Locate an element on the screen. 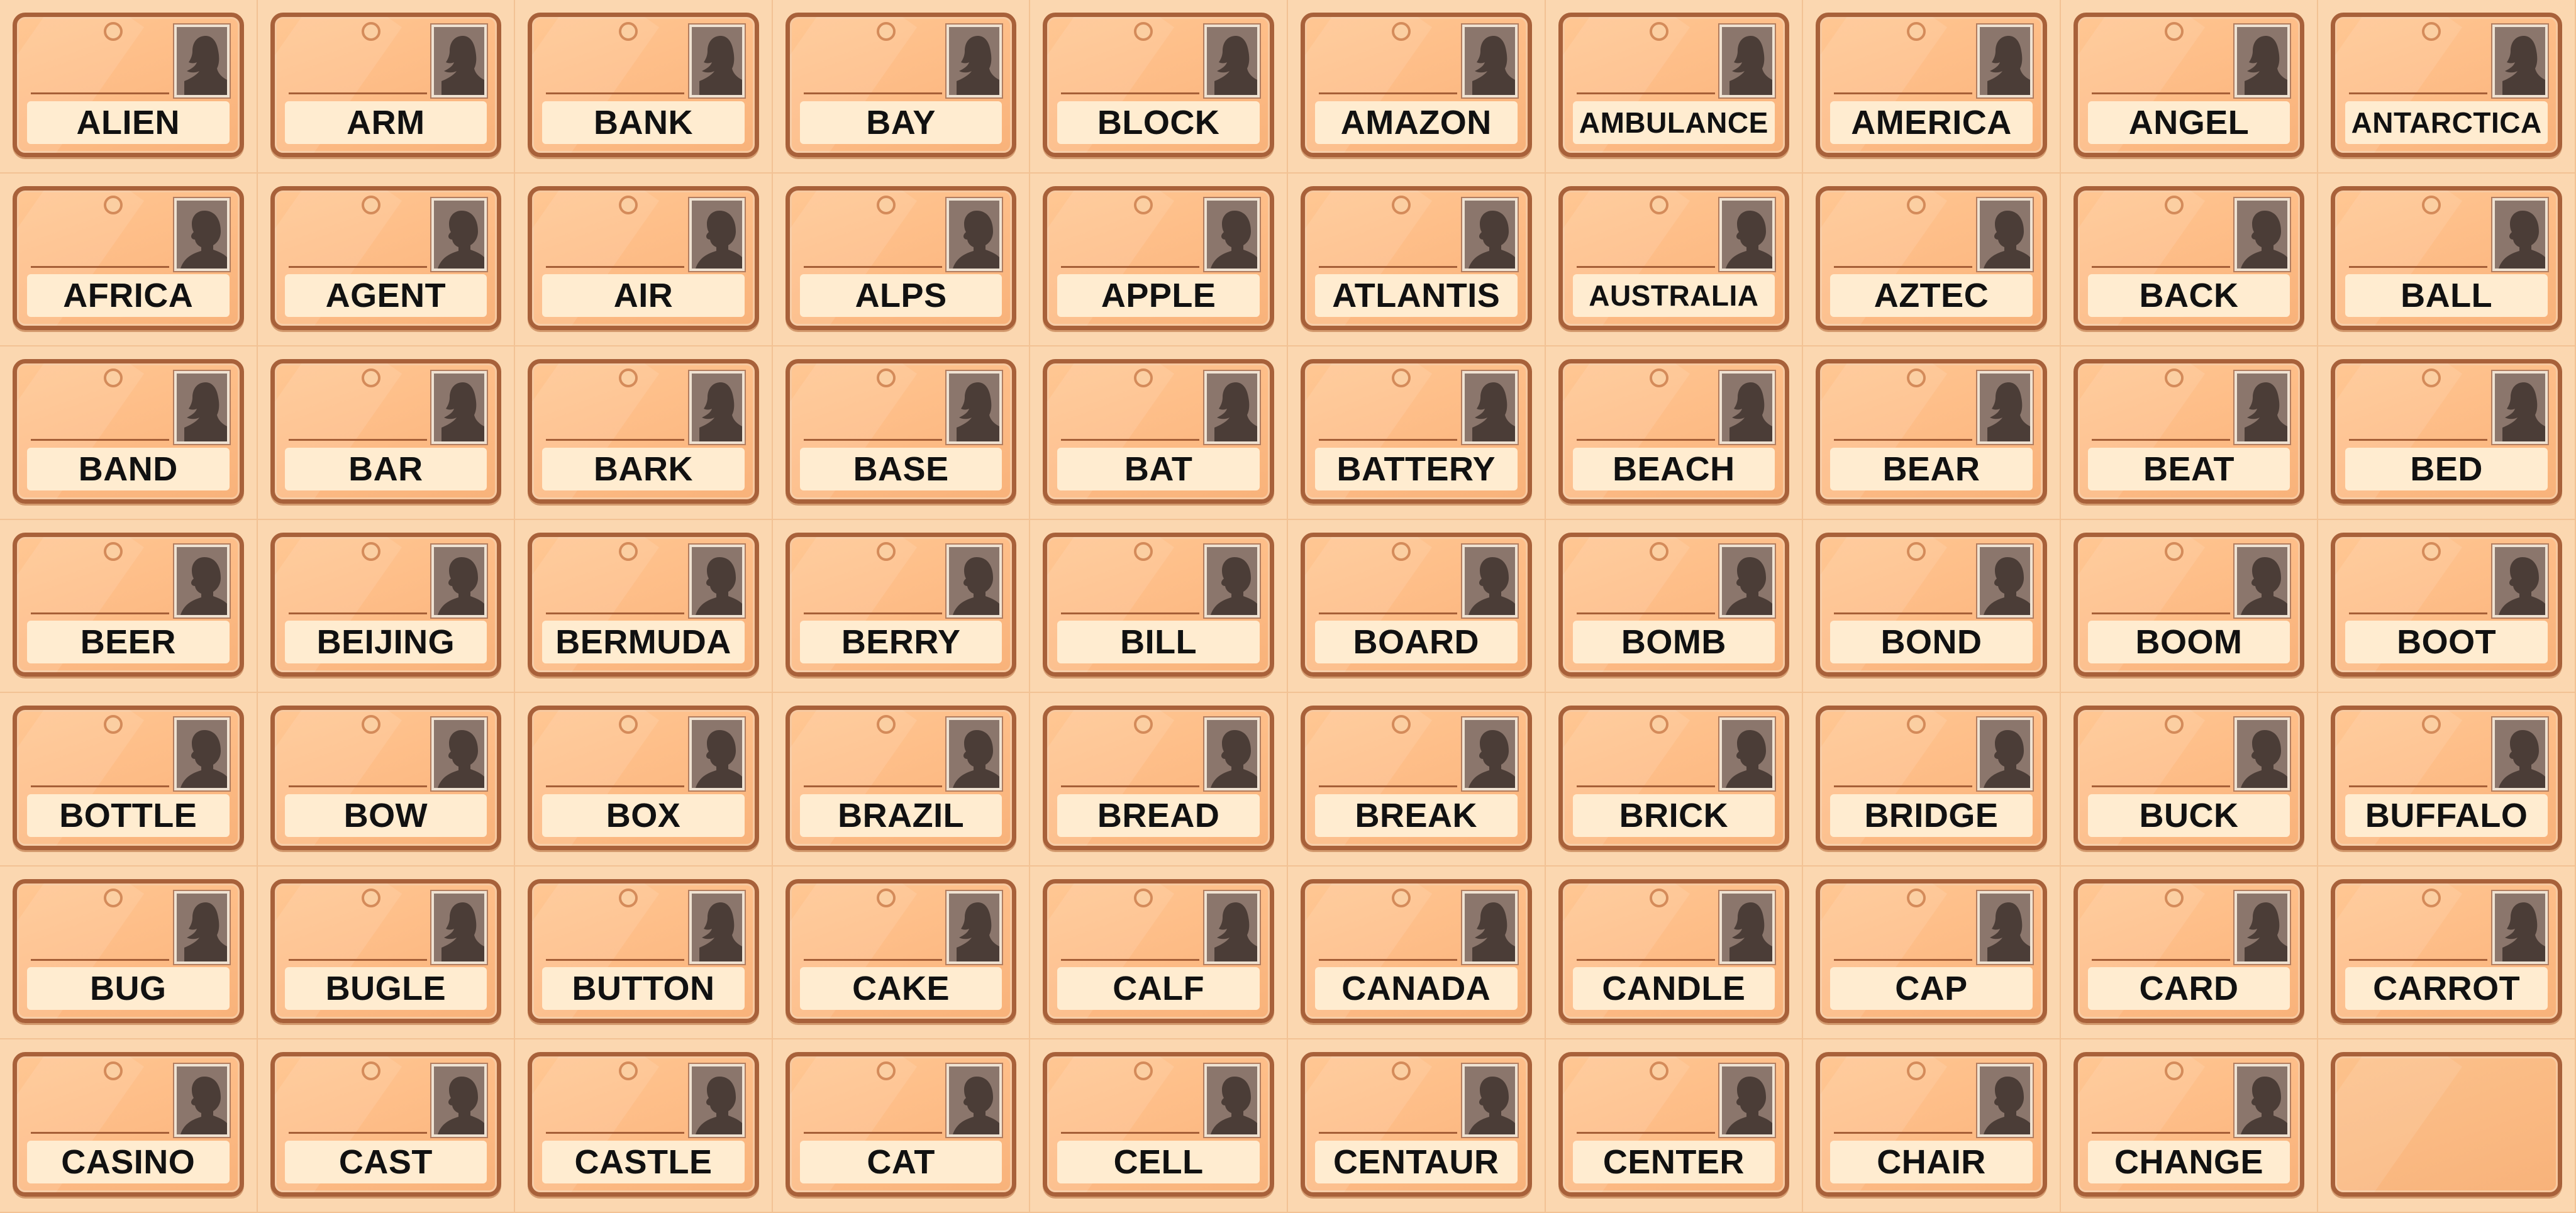 This screenshot has width=2576, height=1213. card-word: CAKE is located at coordinates (900, 989).